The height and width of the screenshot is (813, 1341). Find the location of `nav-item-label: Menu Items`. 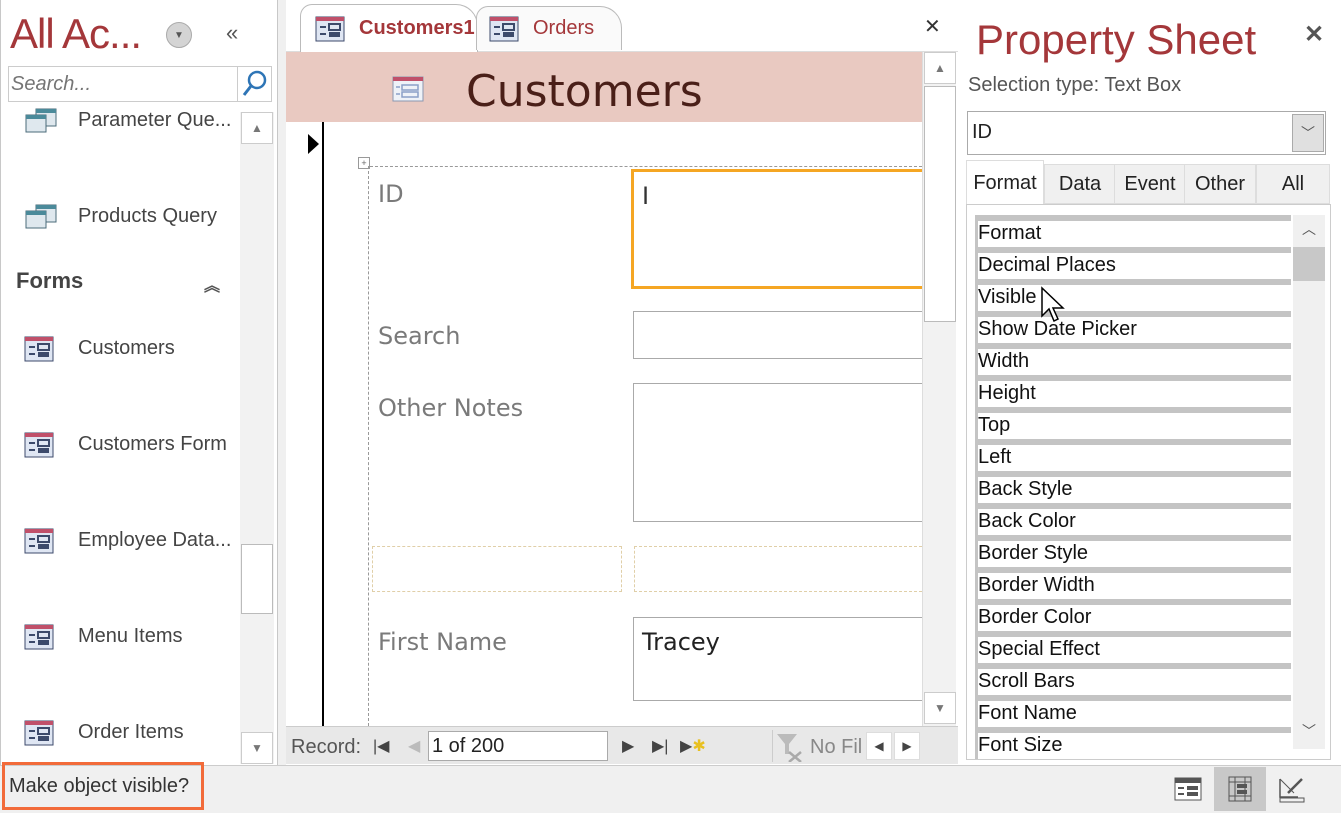

nav-item-label: Menu Items is located at coordinates (130, 635).